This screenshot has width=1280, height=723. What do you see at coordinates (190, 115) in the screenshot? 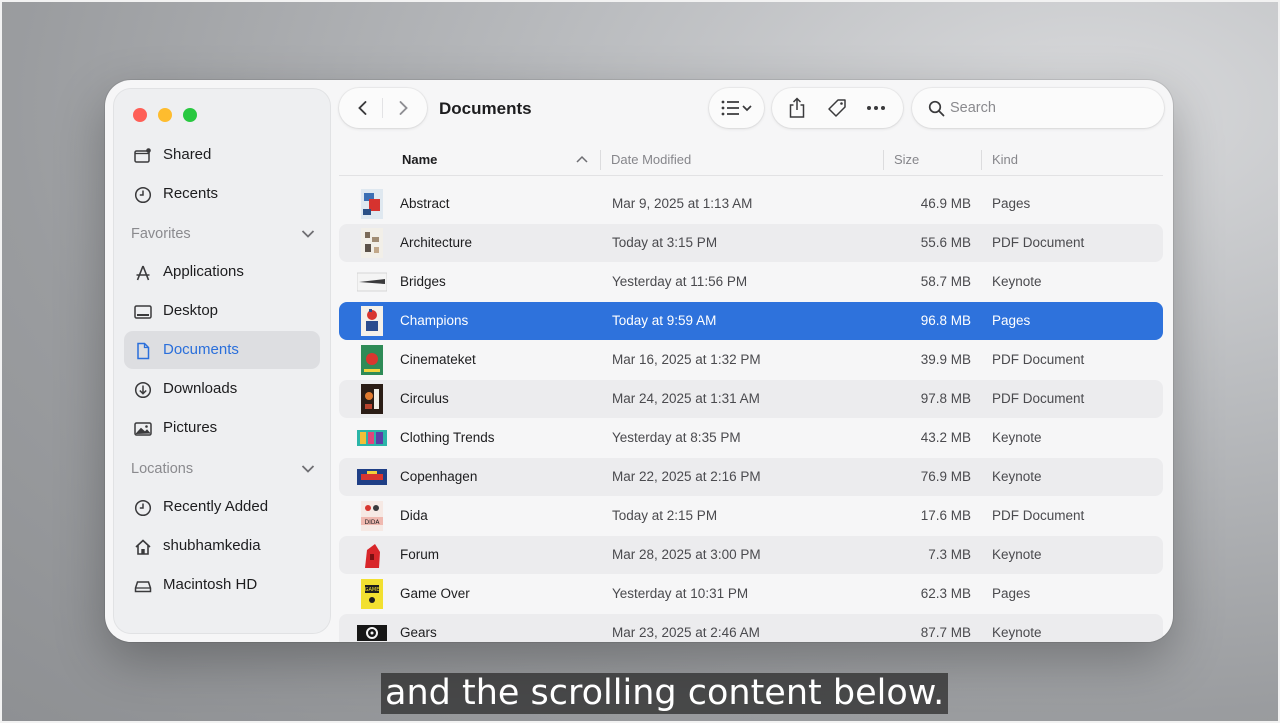
I see `zoom-window-button` at bounding box center [190, 115].